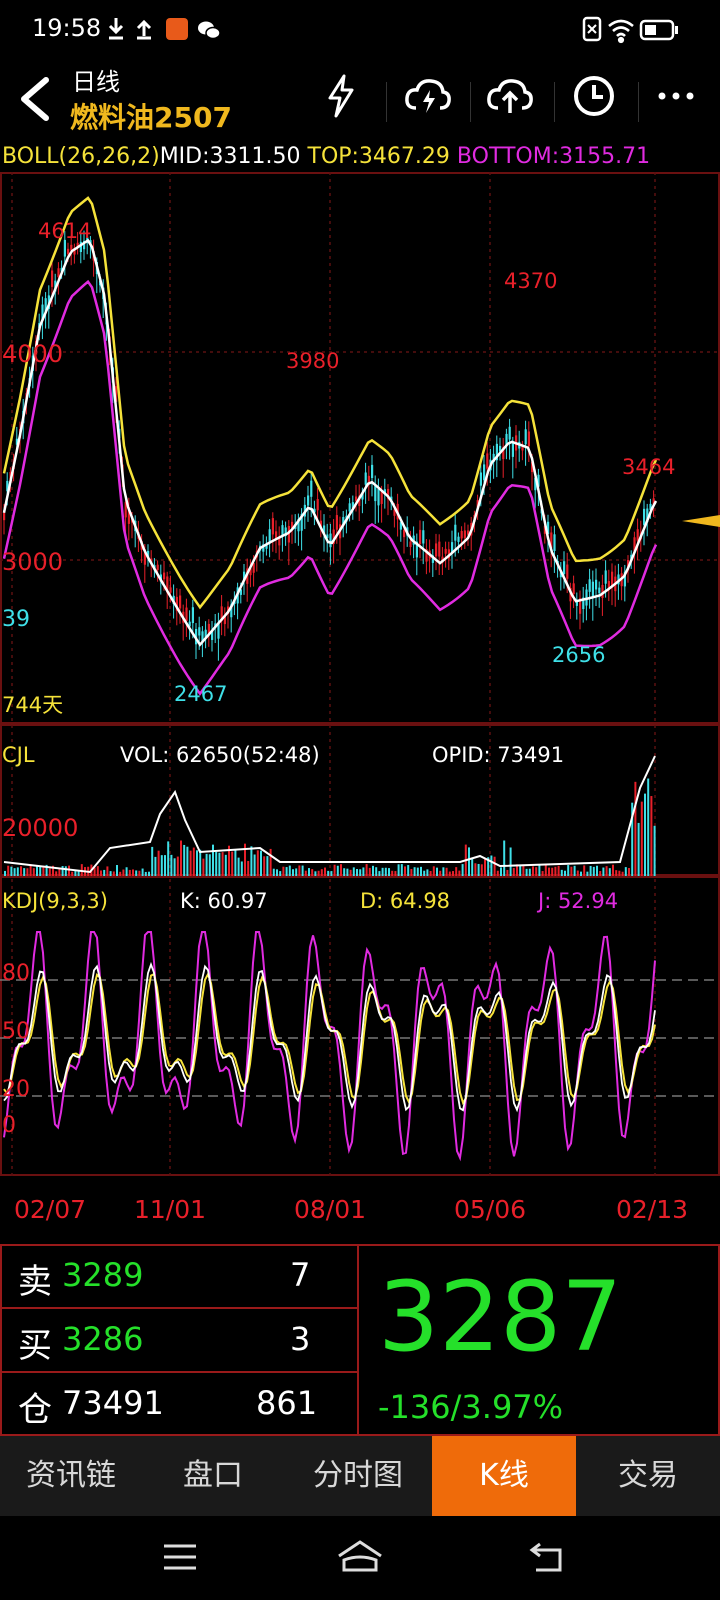 This screenshot has width=720, height=1600. Describe the element at coordinates (648, 1476) in the screenshot. I see `tab-trade: 交易` at that location.